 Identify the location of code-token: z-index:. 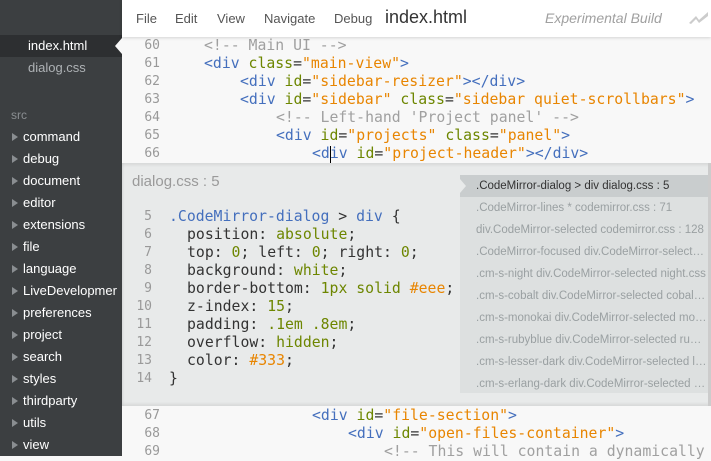
(227, 306).